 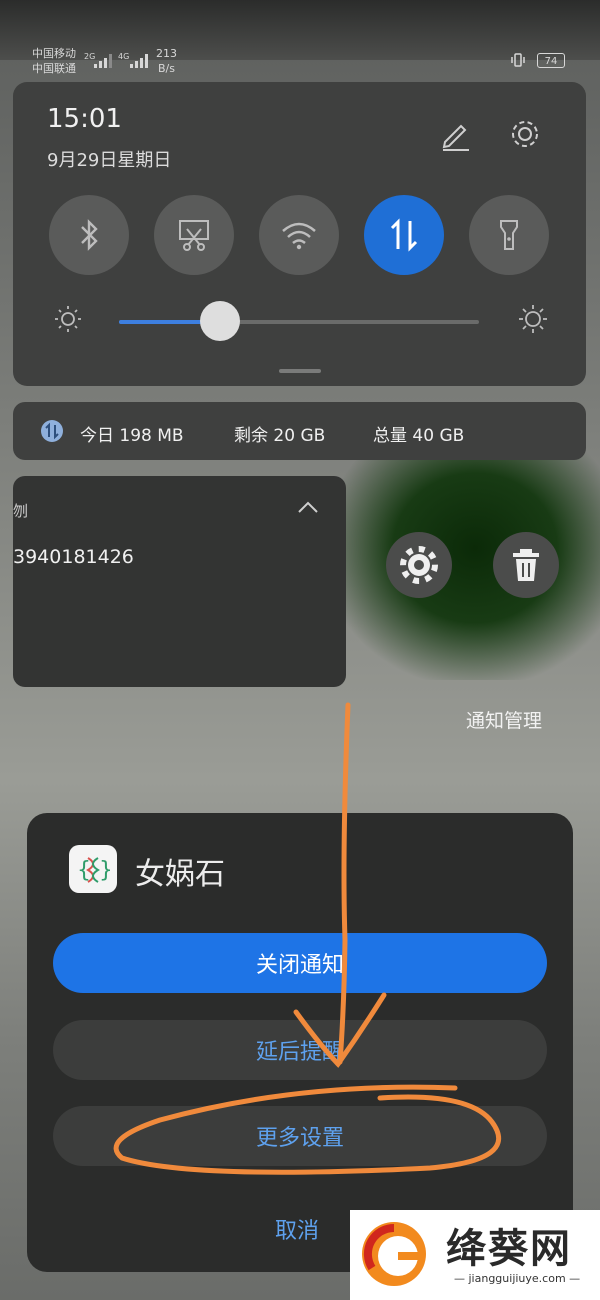 What do you see at coordinates (504, 719) in the screenshot?
I see `notification-management-link: 通知管理` at bounding box center [504, 719].